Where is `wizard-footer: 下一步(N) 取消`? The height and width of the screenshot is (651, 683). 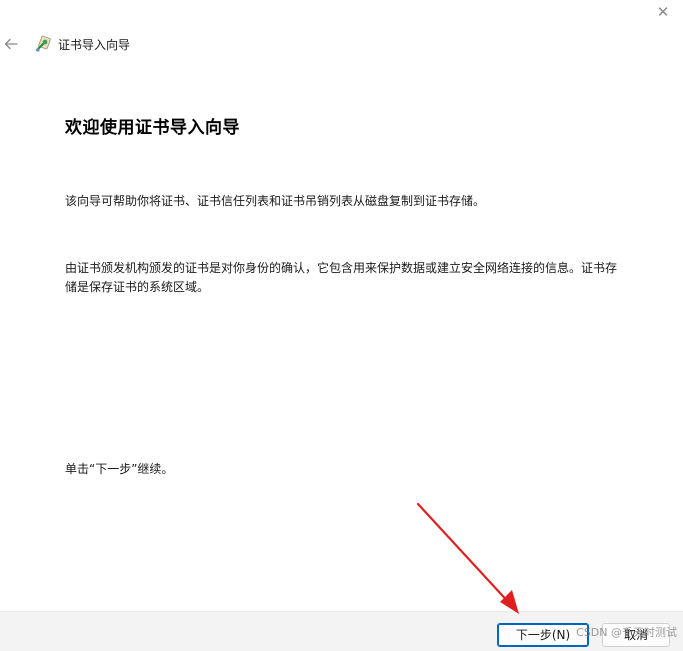 wizard-footer: 下一步(N) 取消 is located at coordinates (341, 631).